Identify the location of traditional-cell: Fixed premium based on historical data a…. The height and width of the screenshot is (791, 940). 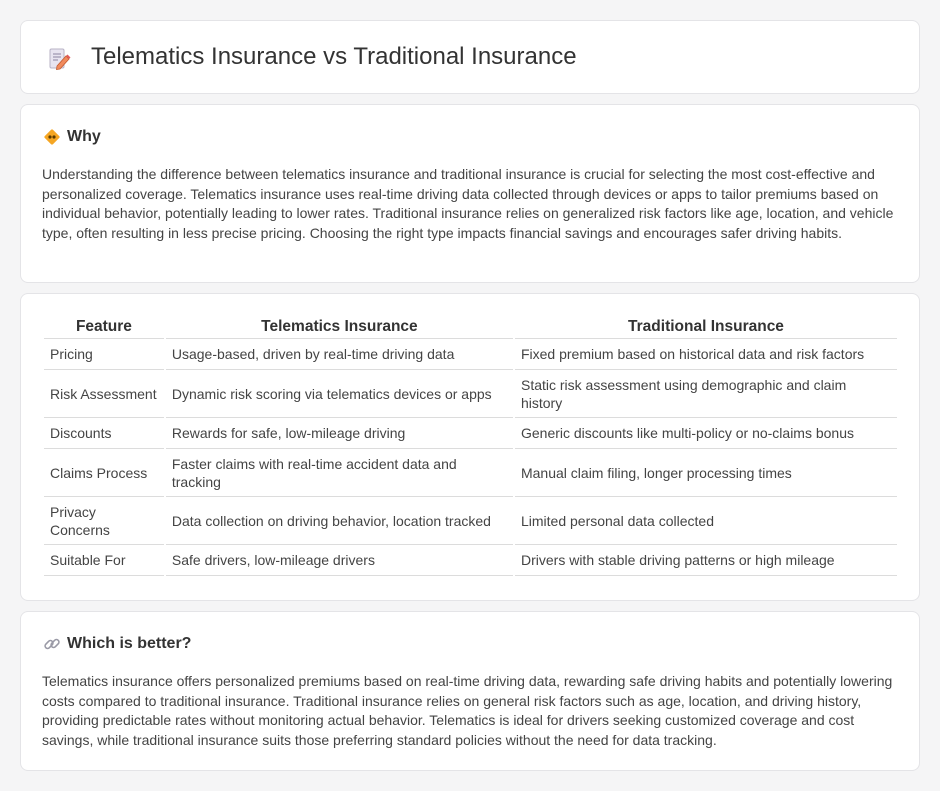
(705, 354).